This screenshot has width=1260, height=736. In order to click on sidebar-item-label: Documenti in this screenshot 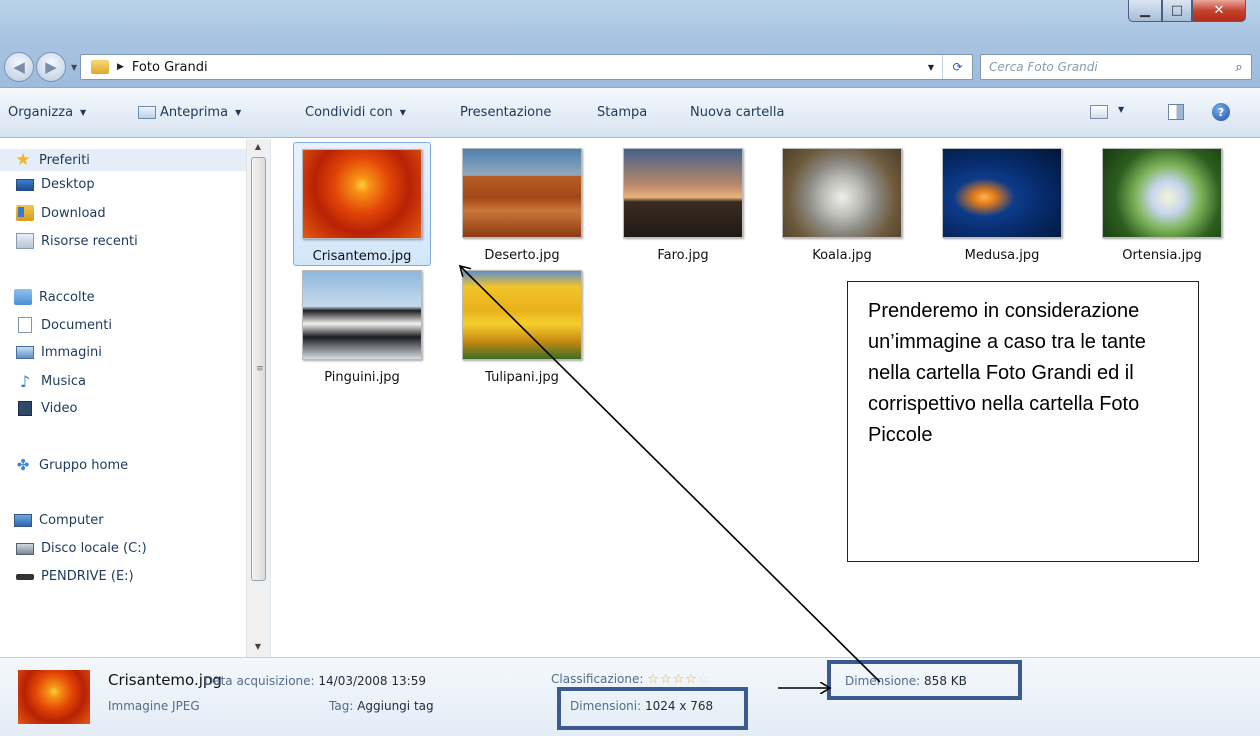, I will do `click(76, 325)`.